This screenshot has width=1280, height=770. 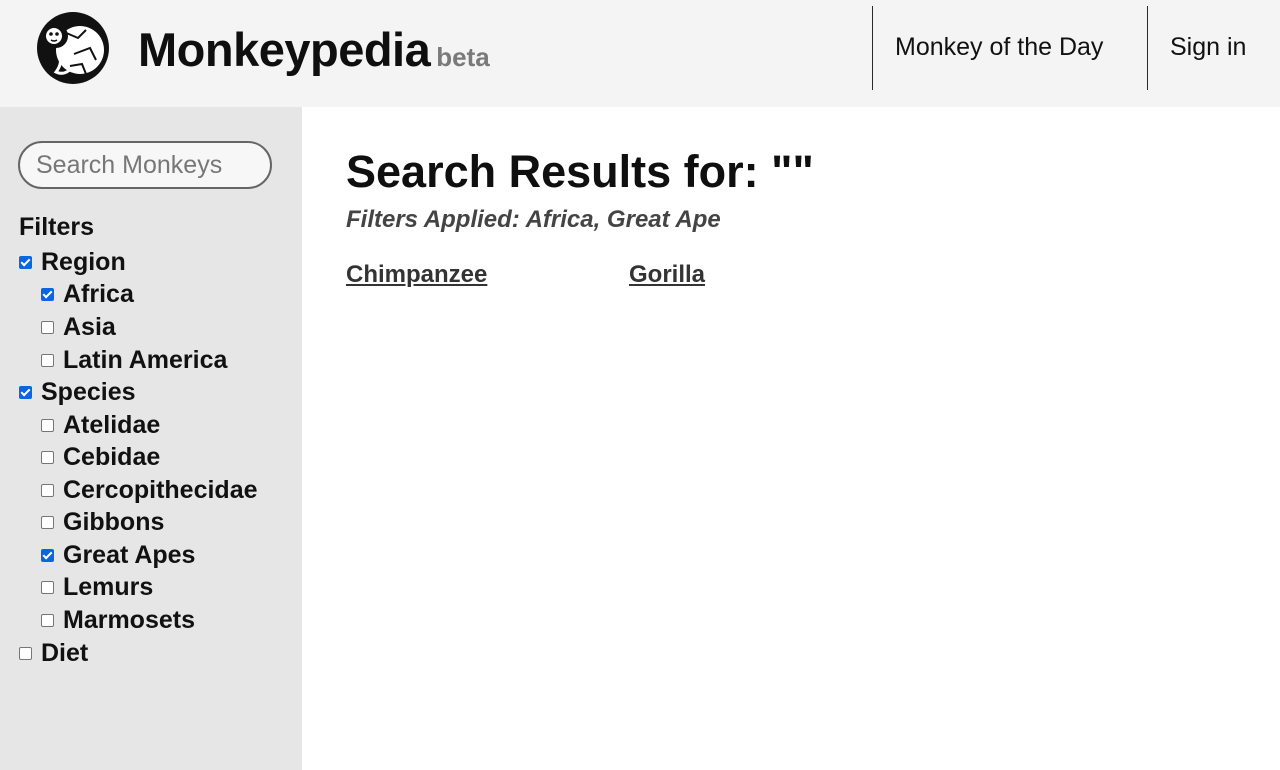 I want to click on species-checkbox, so click(x=25, y=392).